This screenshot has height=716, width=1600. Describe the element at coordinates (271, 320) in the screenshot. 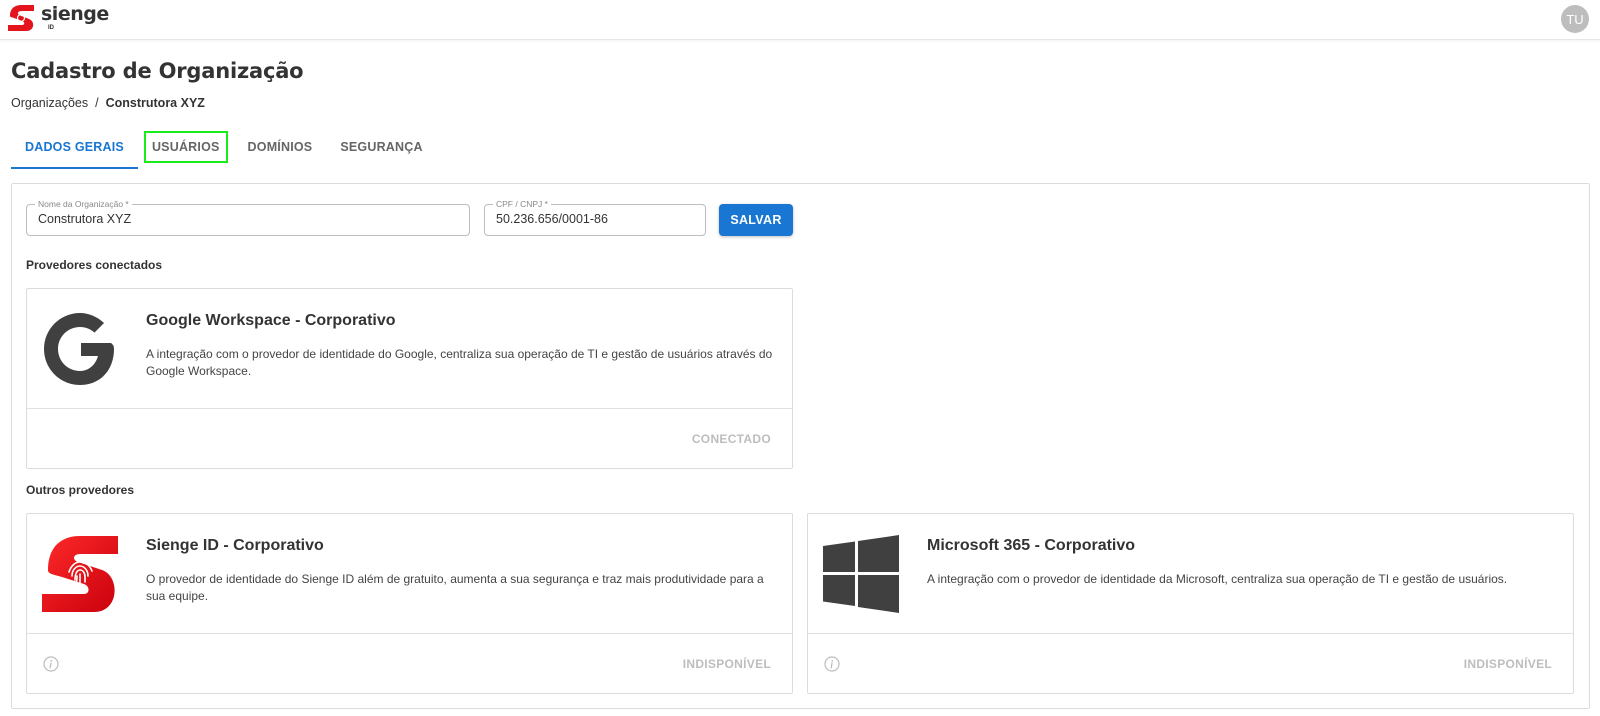

I see `google-card-title: Google Workspace - Corporativo` at that location.